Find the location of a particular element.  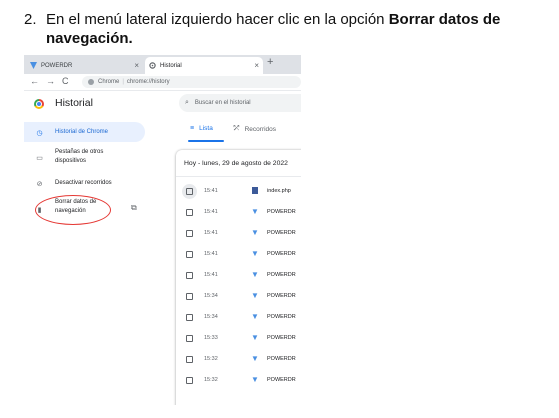

external-link-icon: ⧉ is located at coordinates (134, 208).